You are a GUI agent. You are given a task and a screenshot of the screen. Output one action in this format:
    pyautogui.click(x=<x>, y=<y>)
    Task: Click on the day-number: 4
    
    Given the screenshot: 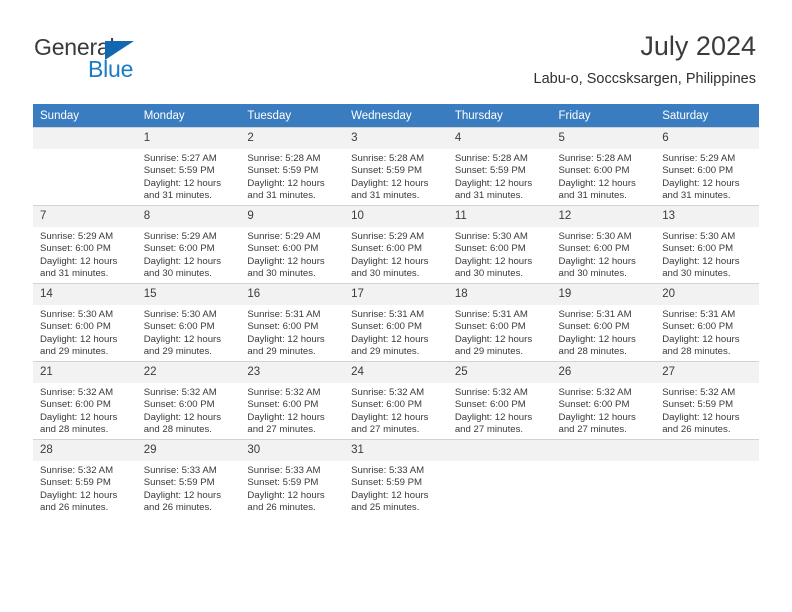 What is the action you would take?
    pyautogui.click(x=499, y=138)
    